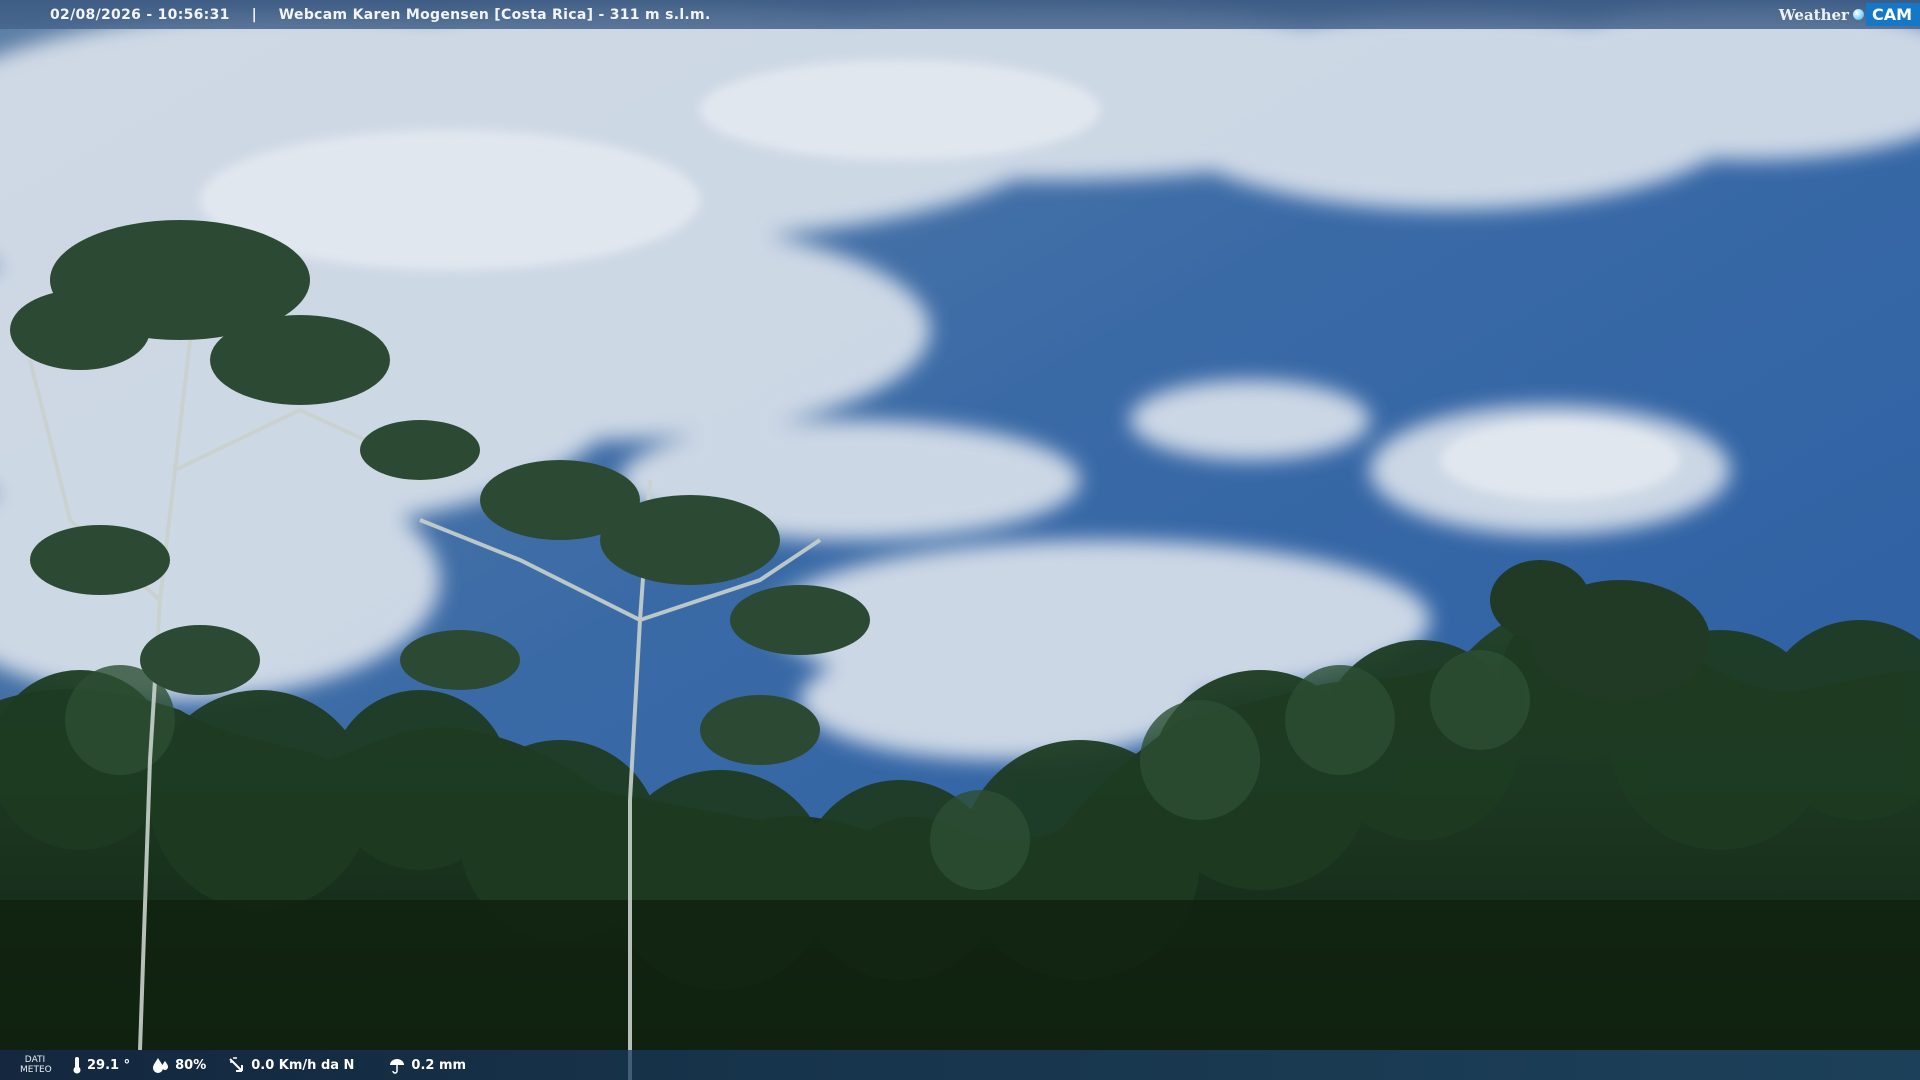 This screenshot has height=1080, width=1920. I want to click on wind-icon, so click(236, 1064).